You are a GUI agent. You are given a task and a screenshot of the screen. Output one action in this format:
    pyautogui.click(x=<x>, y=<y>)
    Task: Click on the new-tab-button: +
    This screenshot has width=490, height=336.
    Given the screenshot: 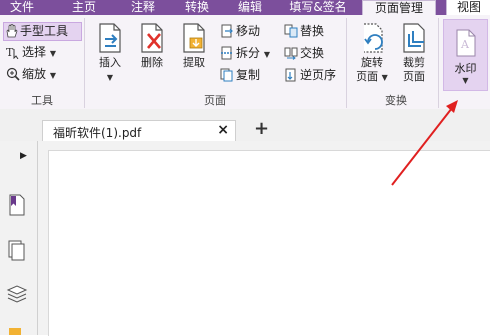 What is the action you would take?
    pyautogui.click(x=261, y=128)
    